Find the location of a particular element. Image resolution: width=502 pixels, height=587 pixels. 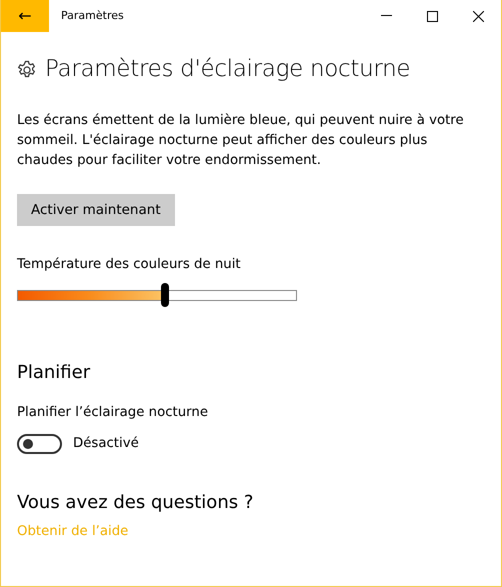

maximize-icon is located at coordinates (432, 16).